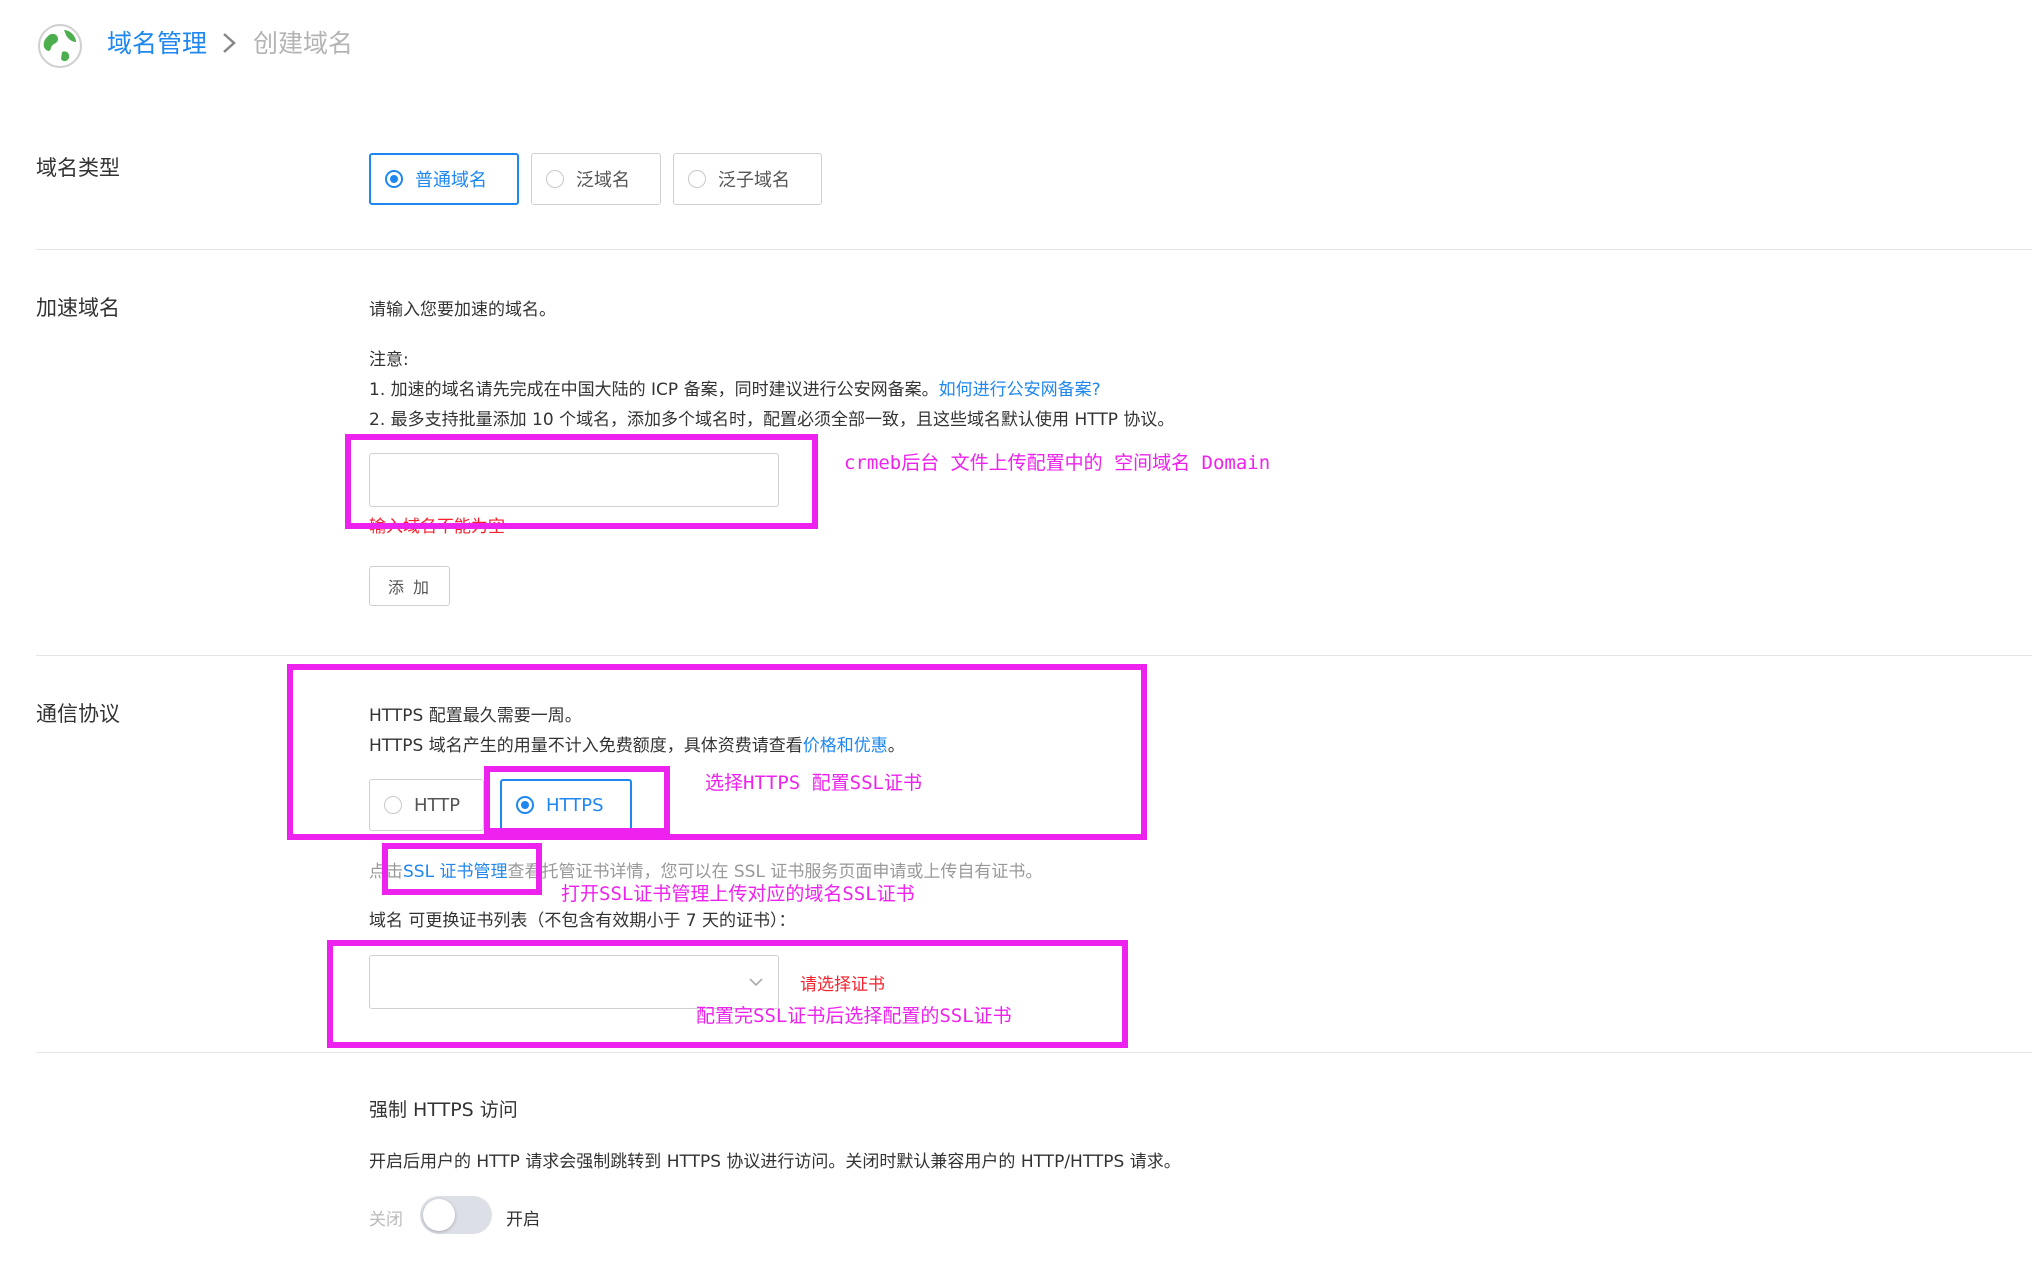 Image resolution: width=2032 pixels, height=1272 pixels. What do you see at coordinates (78, 168) in the screenshot?
I see `domain-type-label: 域名类型` at bounding box center [78, 168].